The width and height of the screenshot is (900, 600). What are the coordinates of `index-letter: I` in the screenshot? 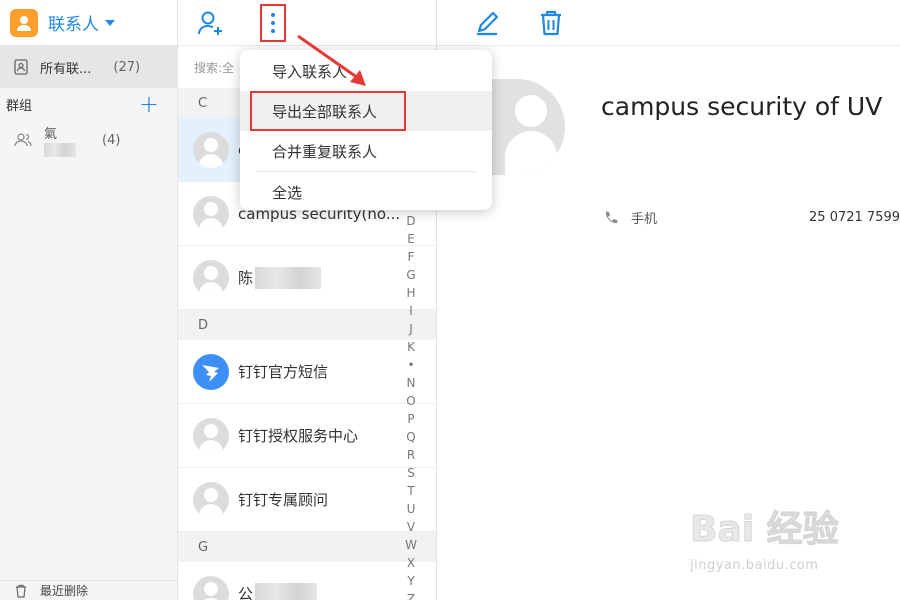 It's located at (411, 311).